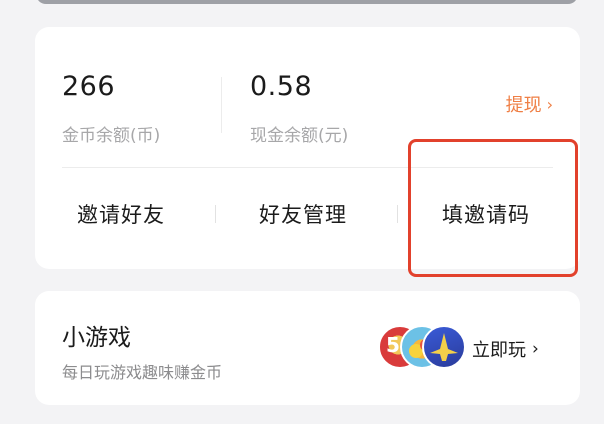 The height and width of the screenshot is (424, 604). I want to click on cash-balance-value: 0.58, so click(281, 86).